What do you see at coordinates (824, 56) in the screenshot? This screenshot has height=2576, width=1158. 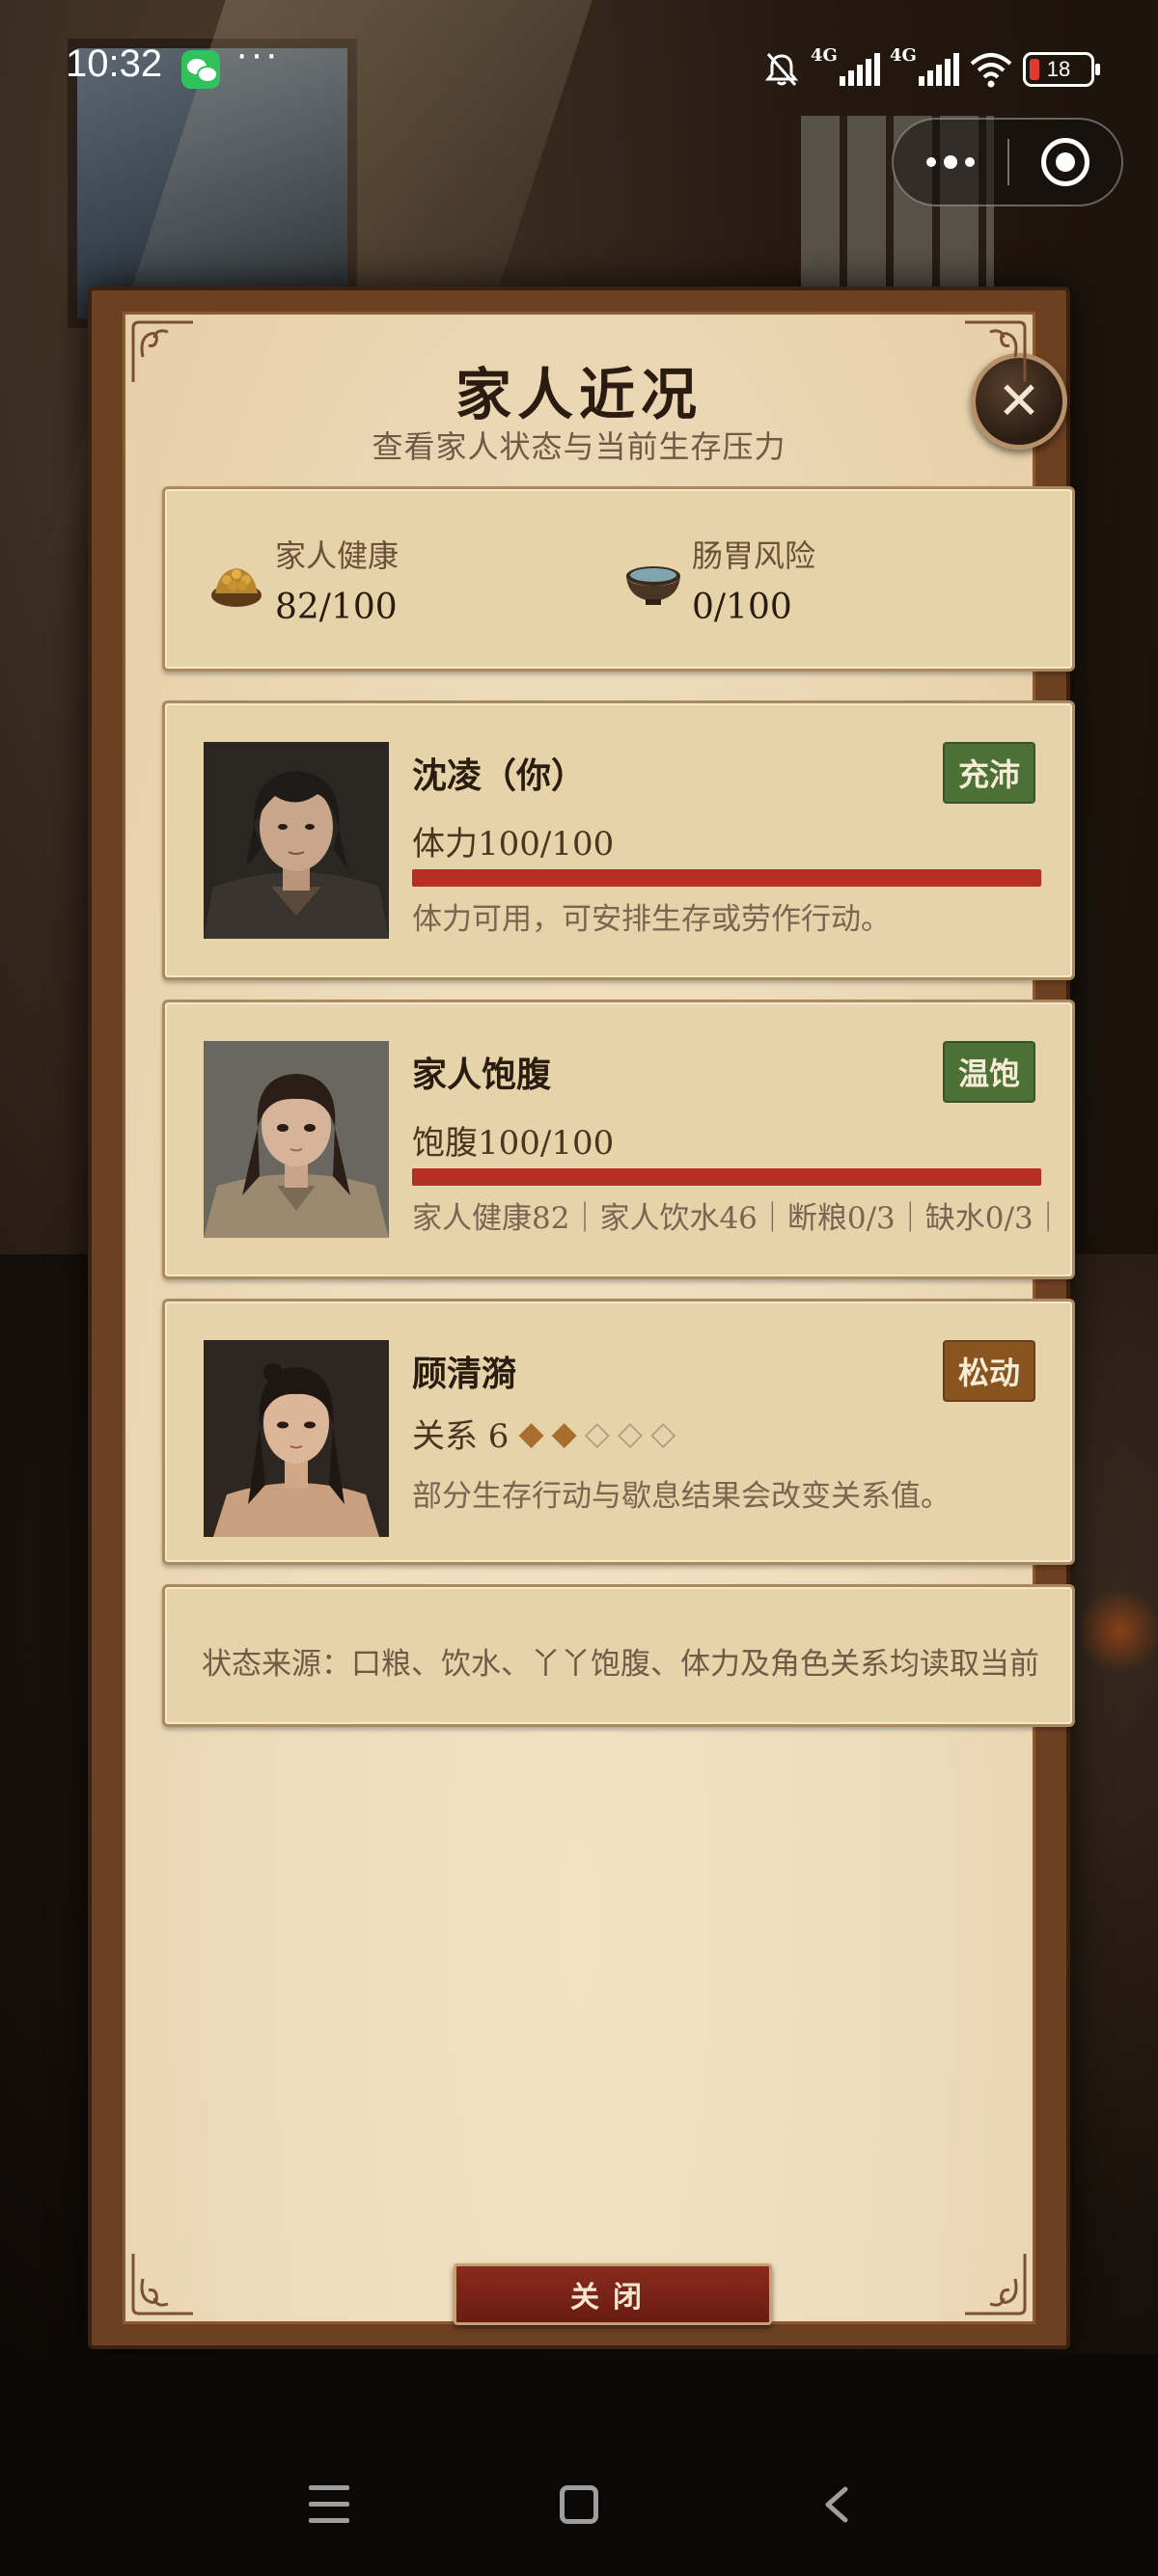 I see `signal-1-label: 4G` at bounding box center [824, 56].